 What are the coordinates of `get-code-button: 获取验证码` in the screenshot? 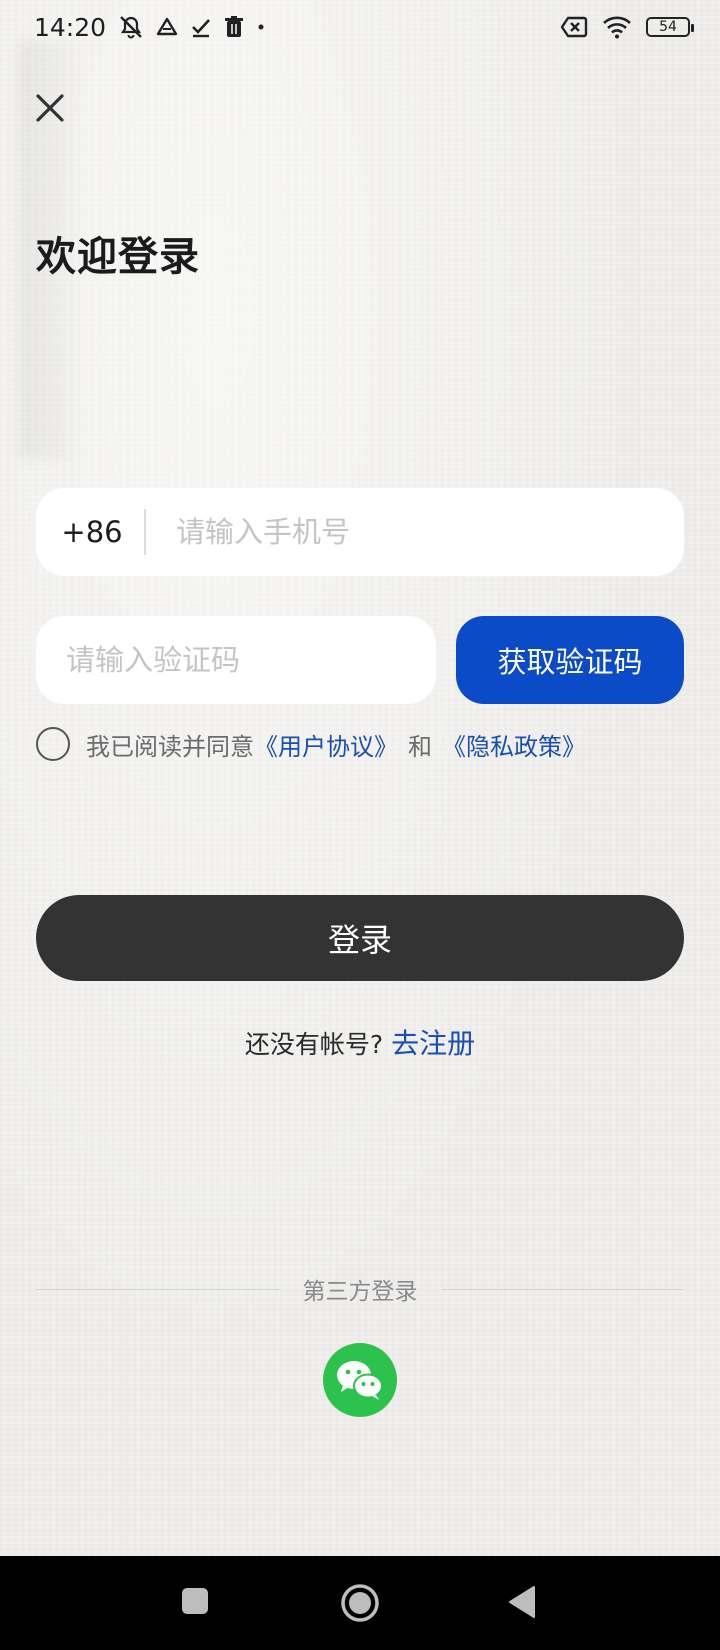 It's located at (570, 660).